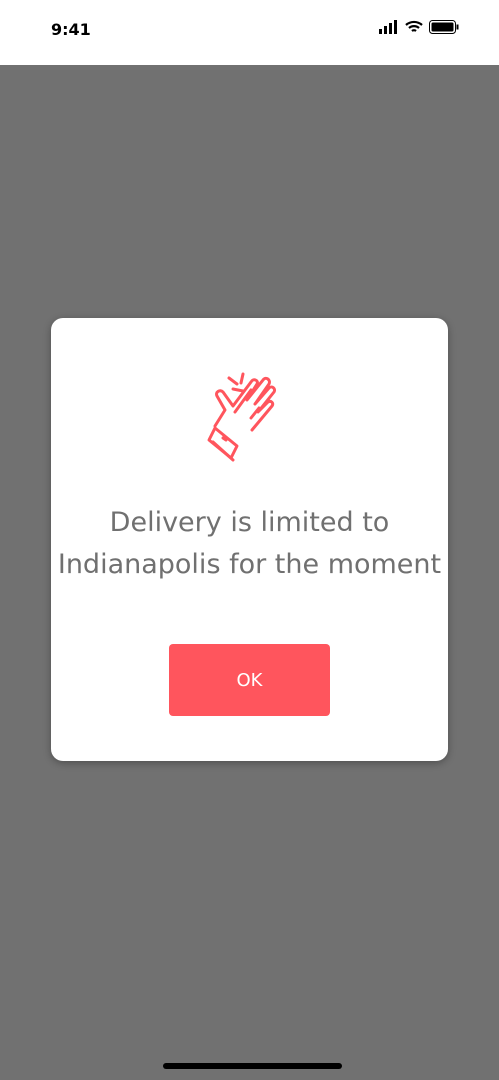 The width and height of the screenshot is (499, 1080). Describe the element at coordinates (249, 680) in the screenshot. I see `ok-button: OK` at that location.